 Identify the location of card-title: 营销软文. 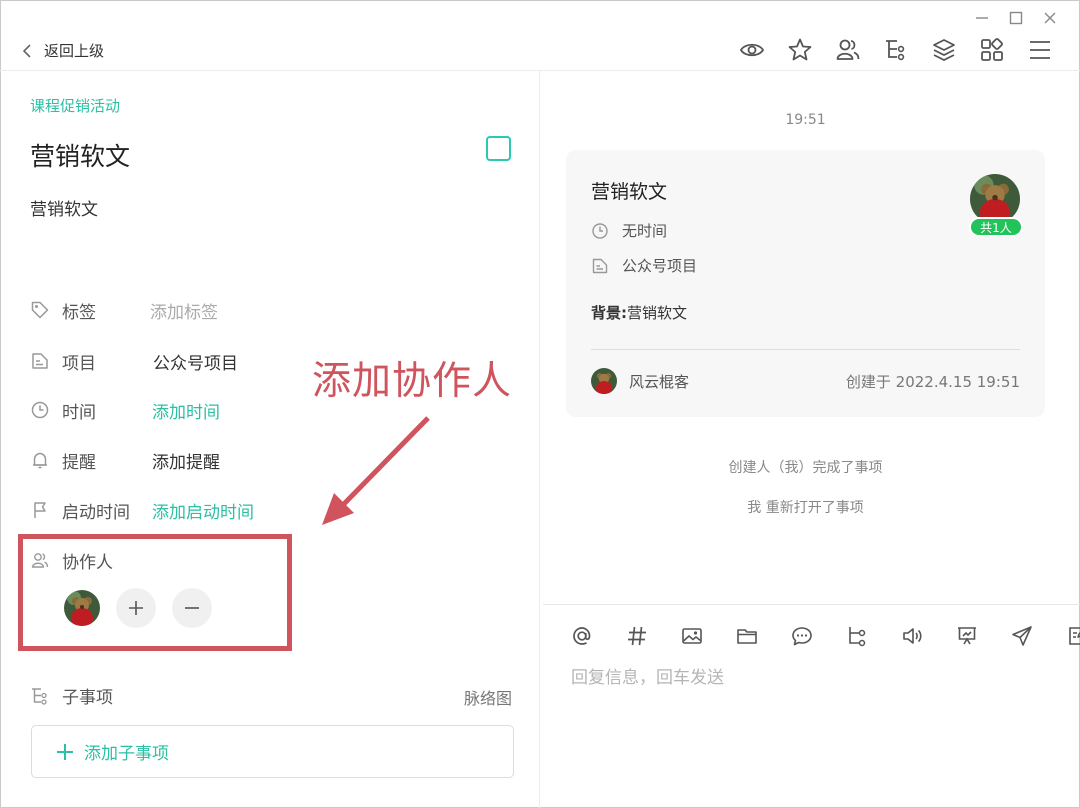
(629, 192).